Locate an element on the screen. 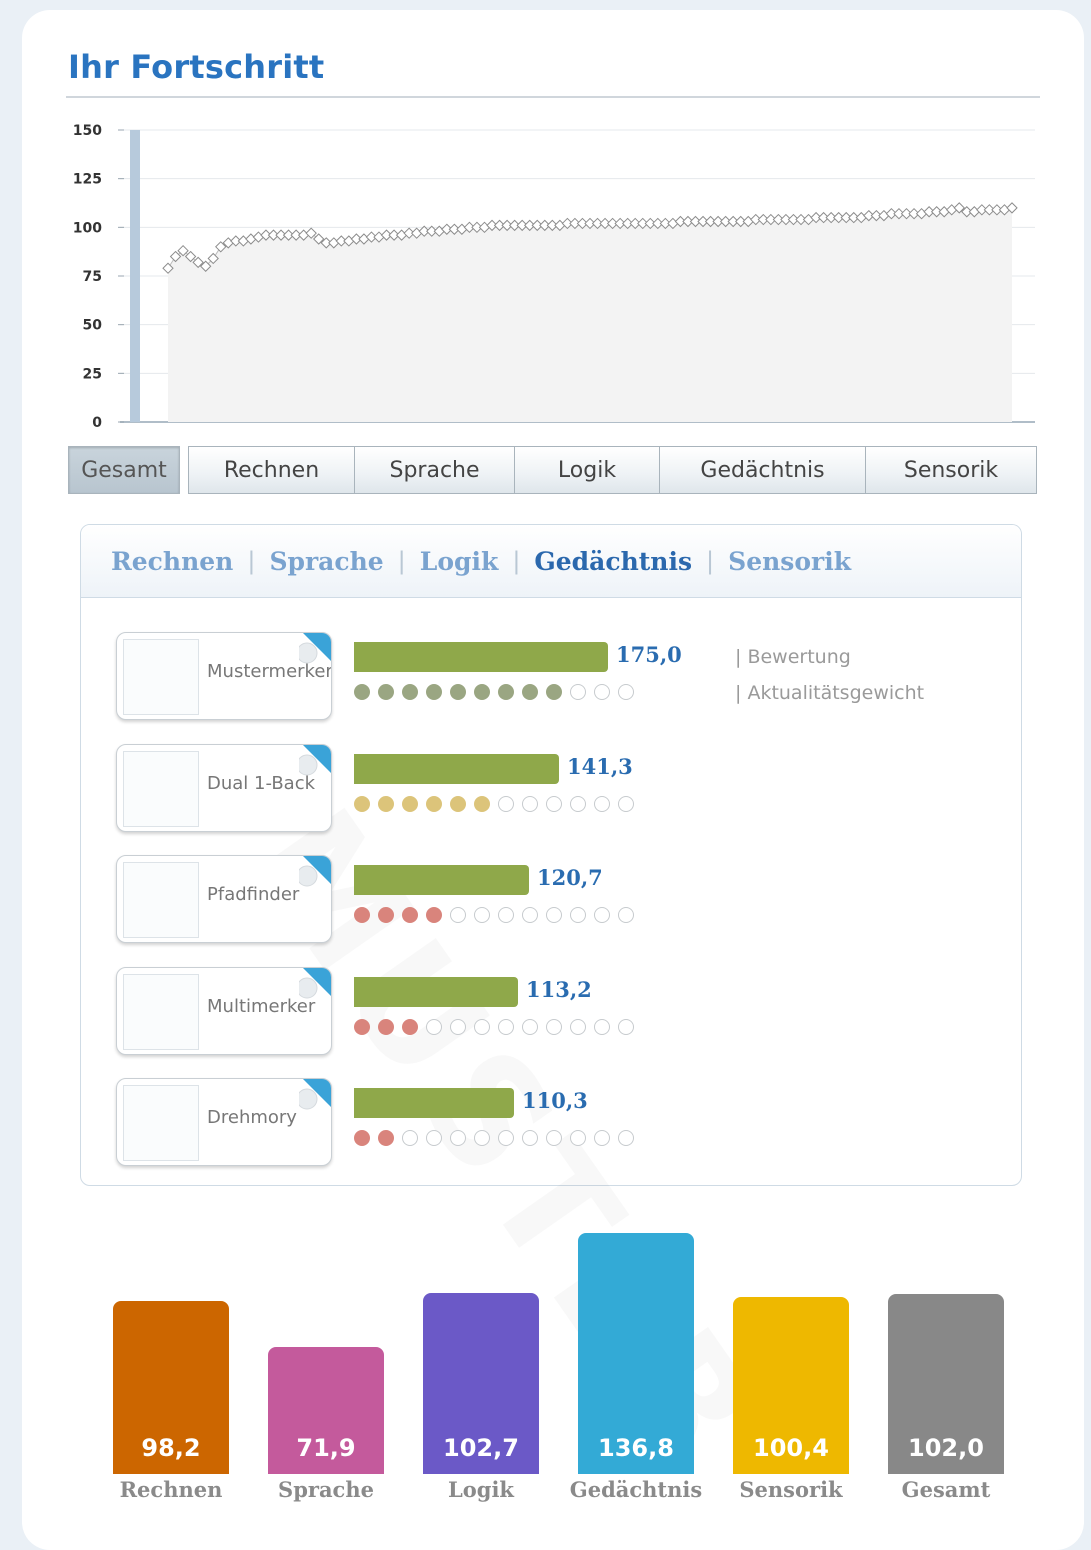 The image size is (1091, 1550). page-title: Ihr Fortschritt is located at coordinates (196, 67).